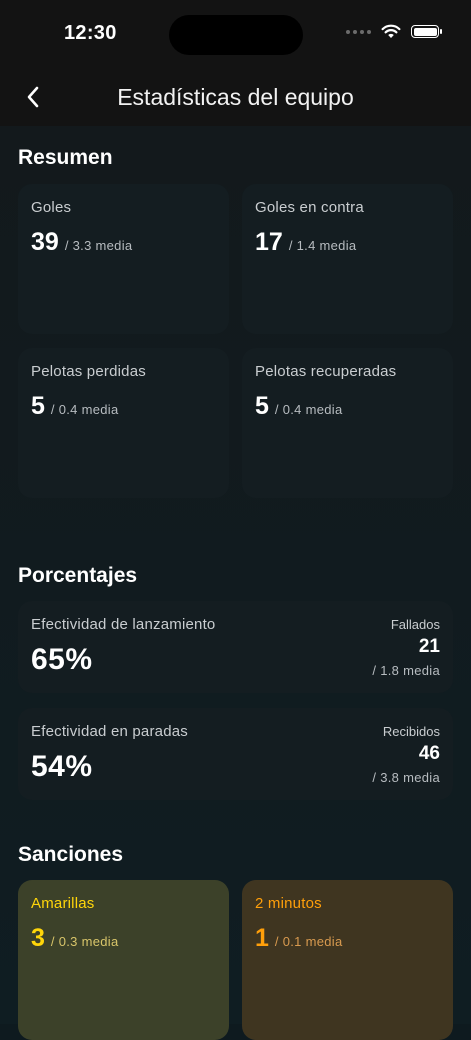 The image size is (471, 1040). Describe the element at coordinates (71, 854) in the screenshot. I see `section-title-sanciones: Sanciones` at that location.